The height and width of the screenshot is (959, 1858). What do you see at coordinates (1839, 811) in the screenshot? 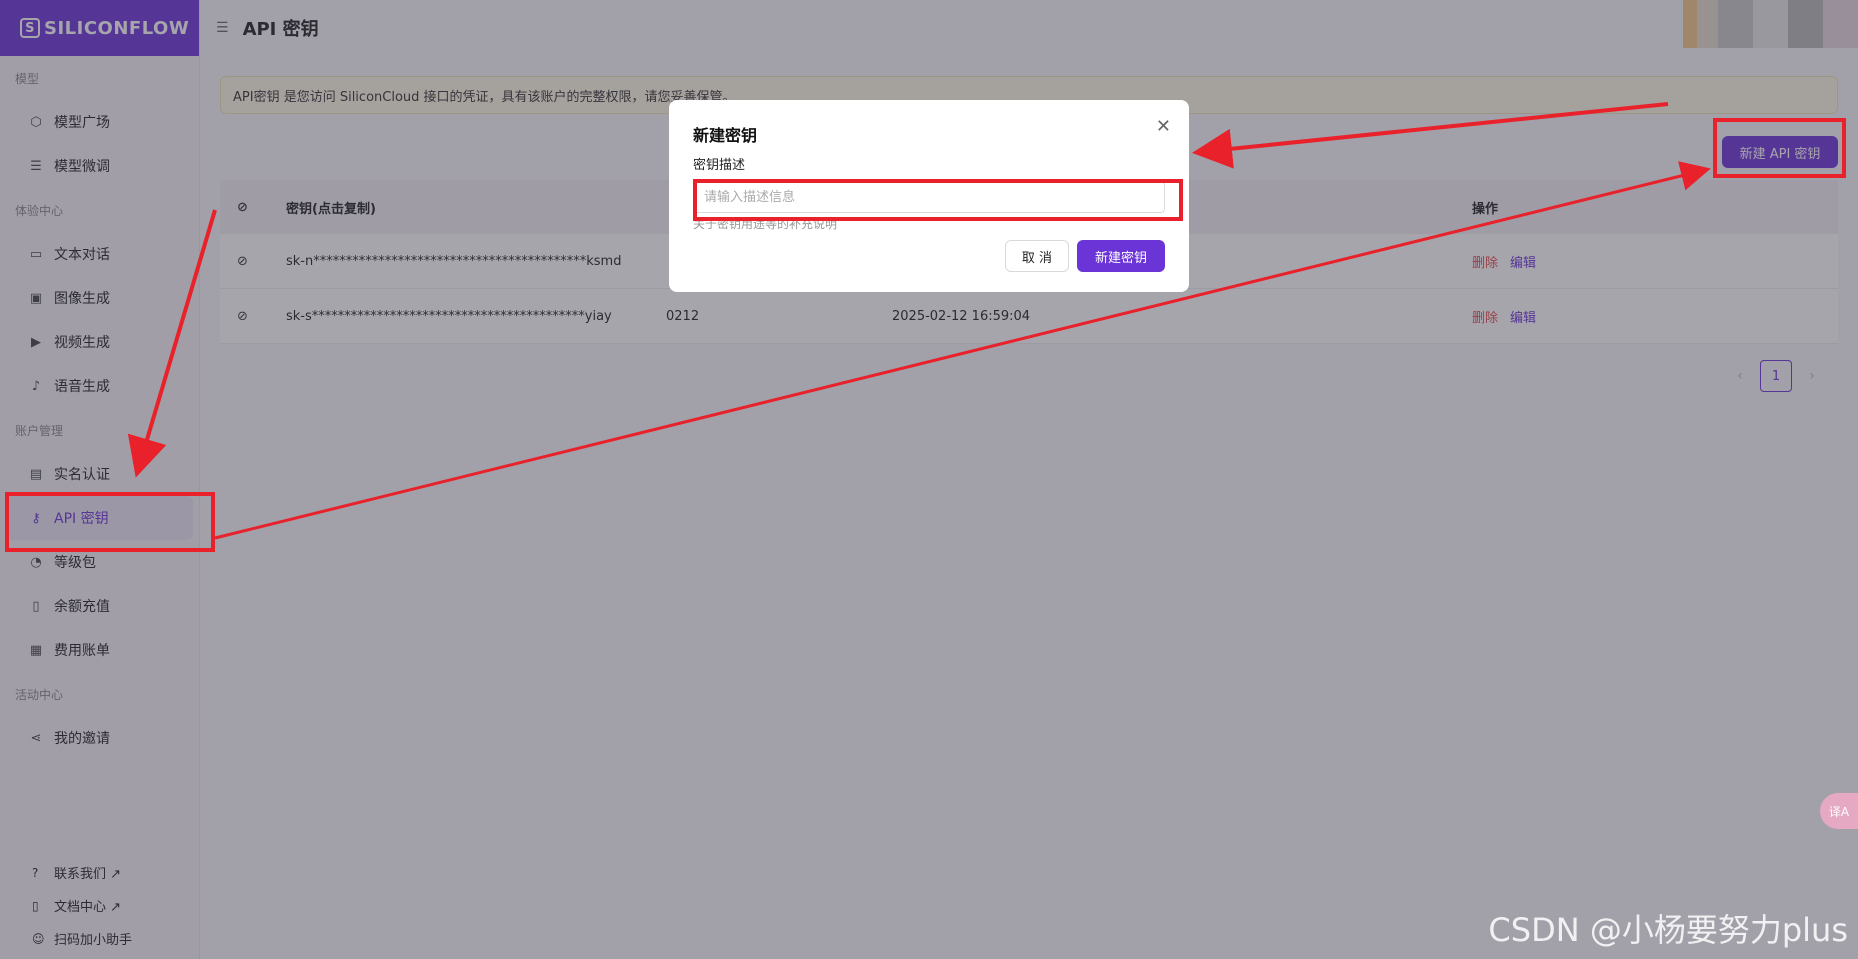
I see `translate-icon: 译A` at bounding box center [1839, 811].